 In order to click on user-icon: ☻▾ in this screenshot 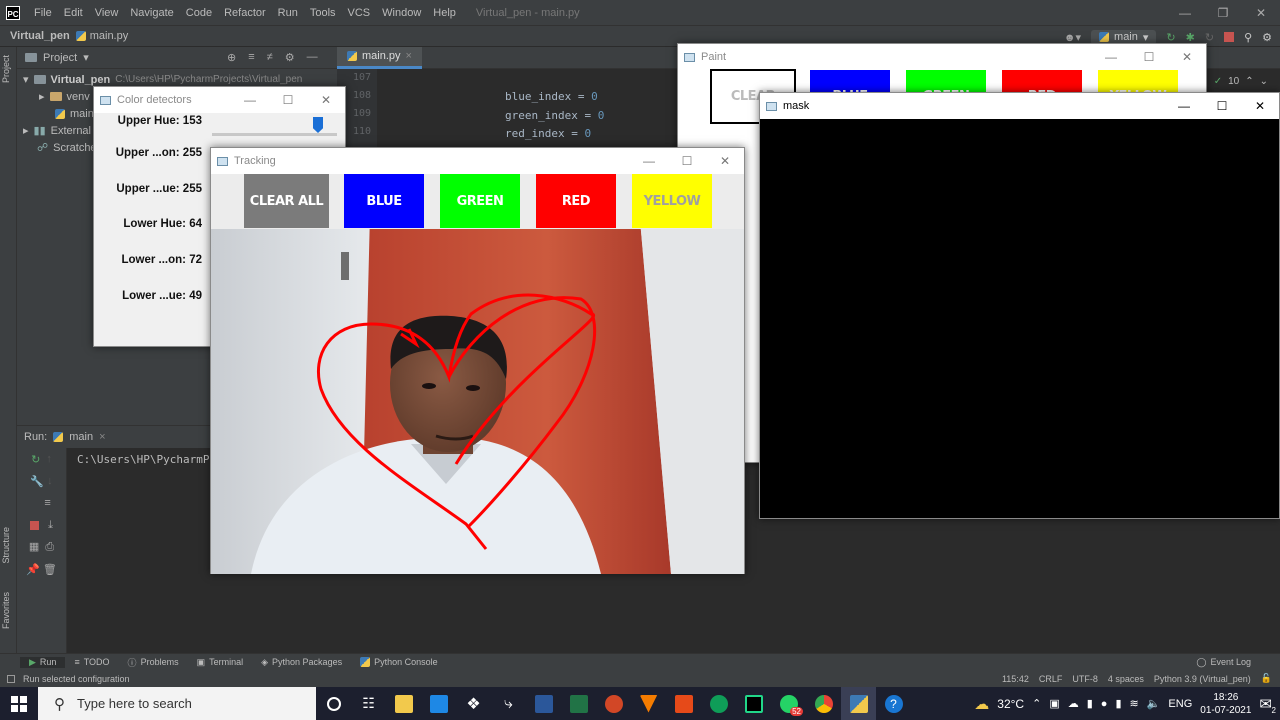, I will do `click(1072, 37)`.